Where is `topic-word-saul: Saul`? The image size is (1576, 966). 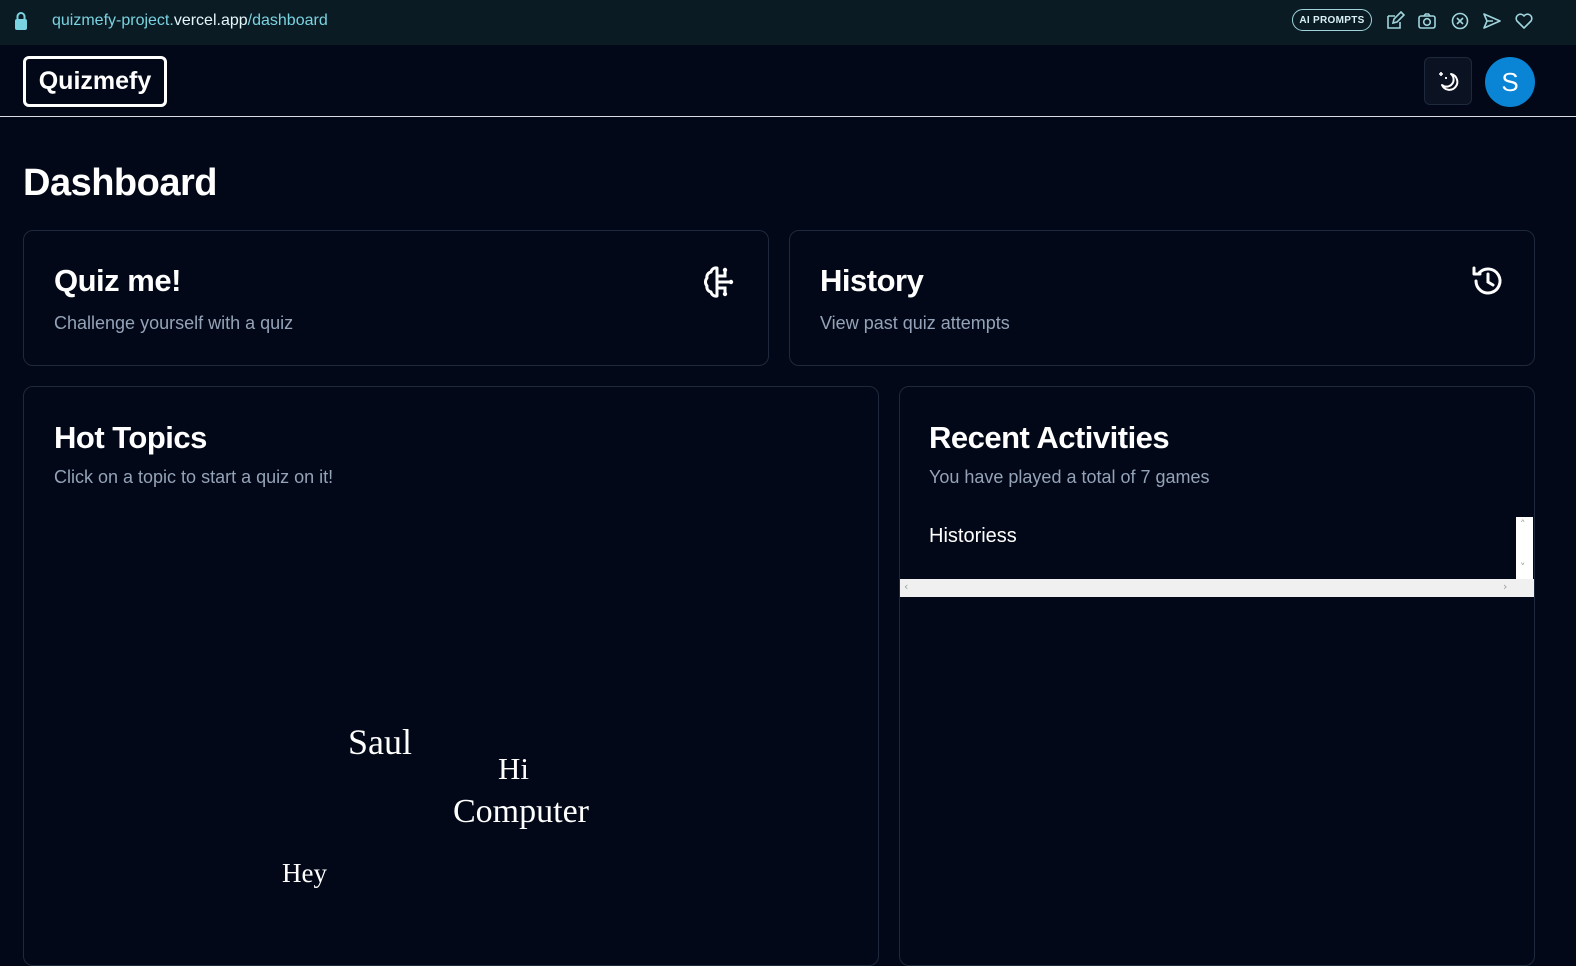 topic-word-saul: Saul is located at coordinates (380, 742).